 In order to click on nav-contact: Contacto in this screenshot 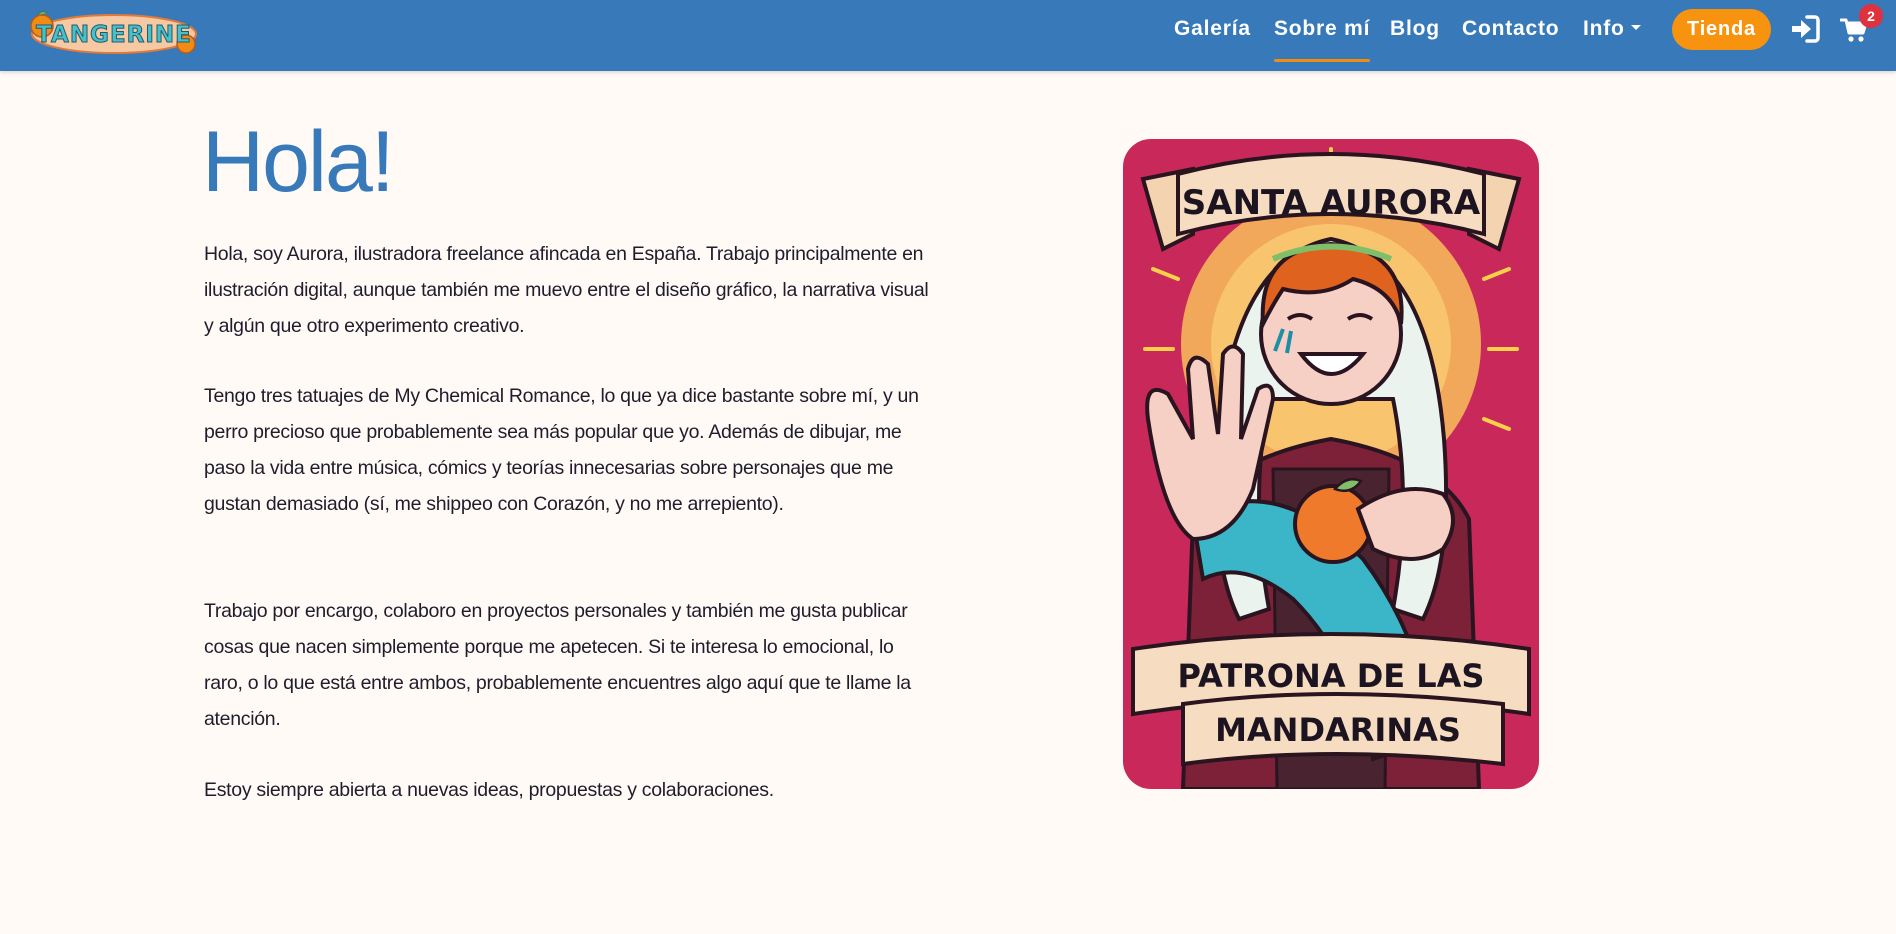, I will do `click(1510, 29)`.